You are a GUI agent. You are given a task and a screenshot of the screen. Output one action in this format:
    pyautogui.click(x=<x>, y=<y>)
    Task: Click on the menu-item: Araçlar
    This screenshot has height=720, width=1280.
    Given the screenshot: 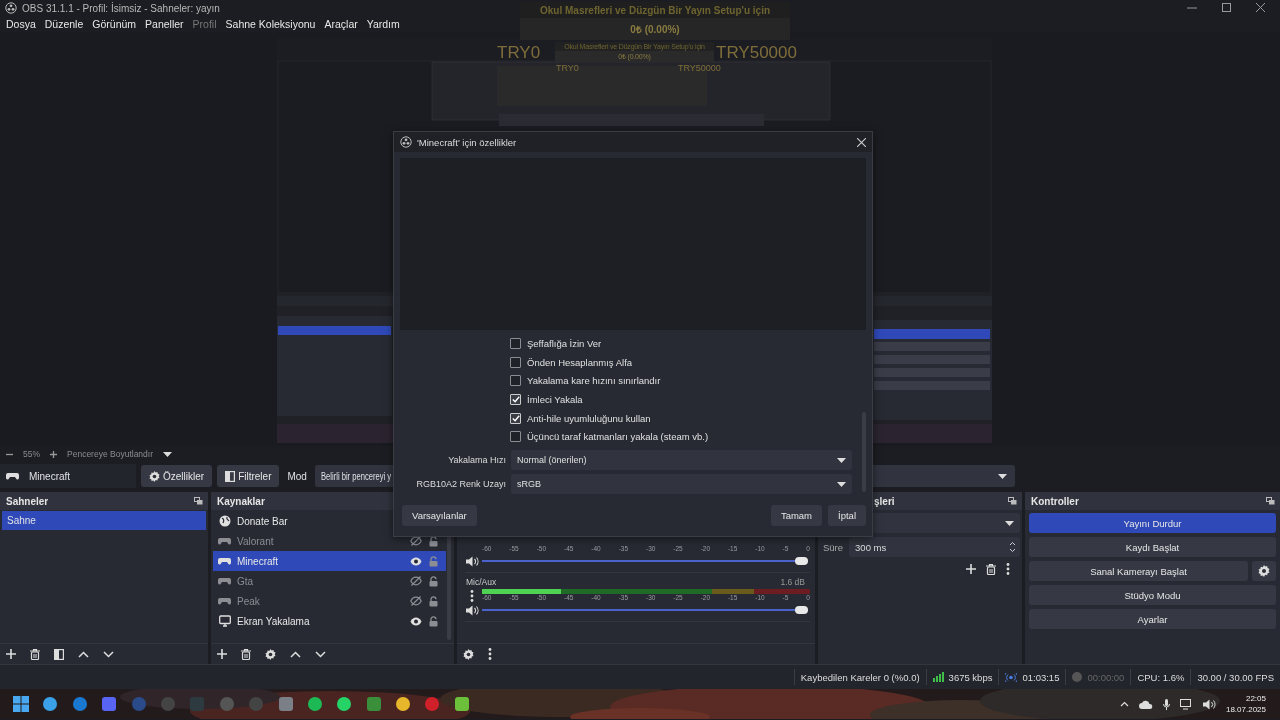 What is the action you would take?
    pyautogui.click(x=341, y=24)
    